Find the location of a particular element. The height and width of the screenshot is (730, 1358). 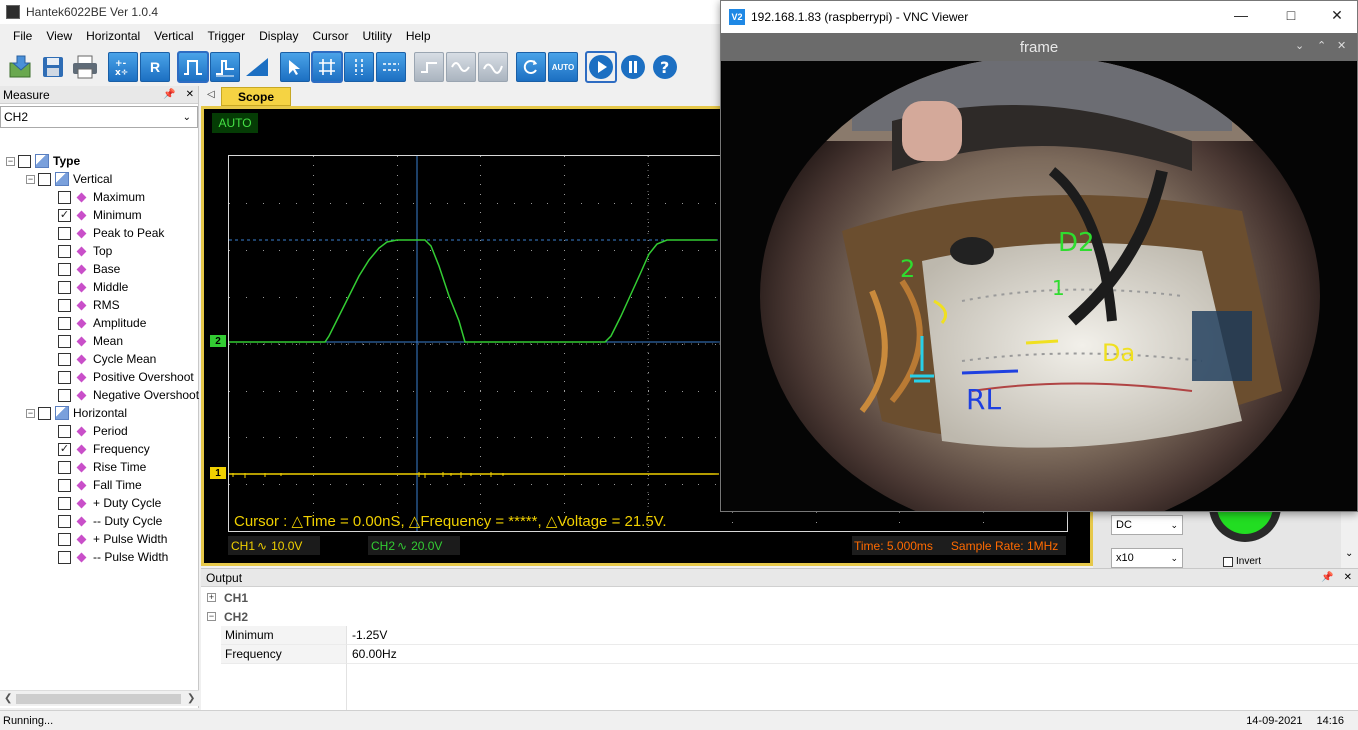

ch2-marker: 2 is located at coordinates (218, 341).